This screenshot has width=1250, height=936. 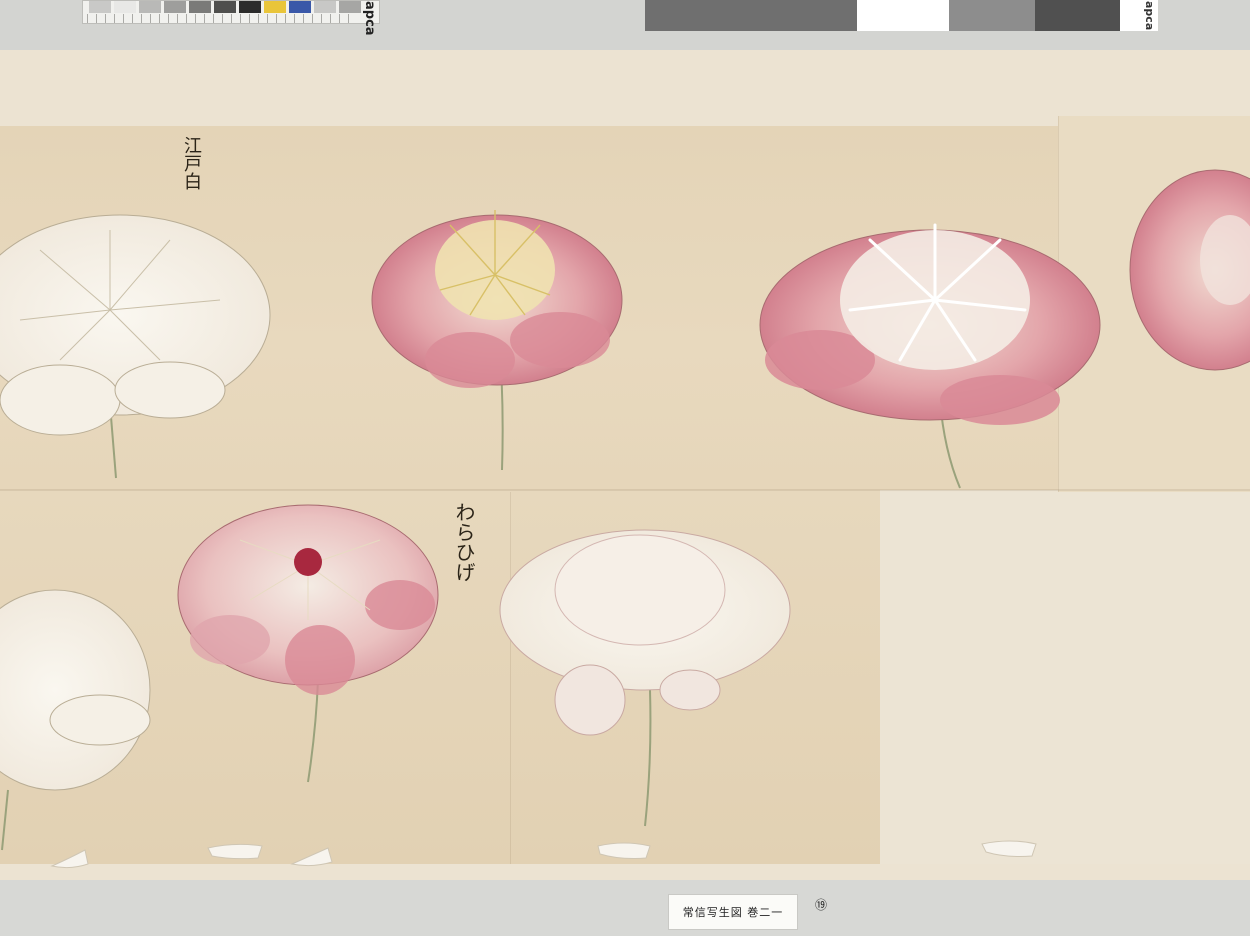 I want to click on page-number: ⑲, so click(x=820, y=905).